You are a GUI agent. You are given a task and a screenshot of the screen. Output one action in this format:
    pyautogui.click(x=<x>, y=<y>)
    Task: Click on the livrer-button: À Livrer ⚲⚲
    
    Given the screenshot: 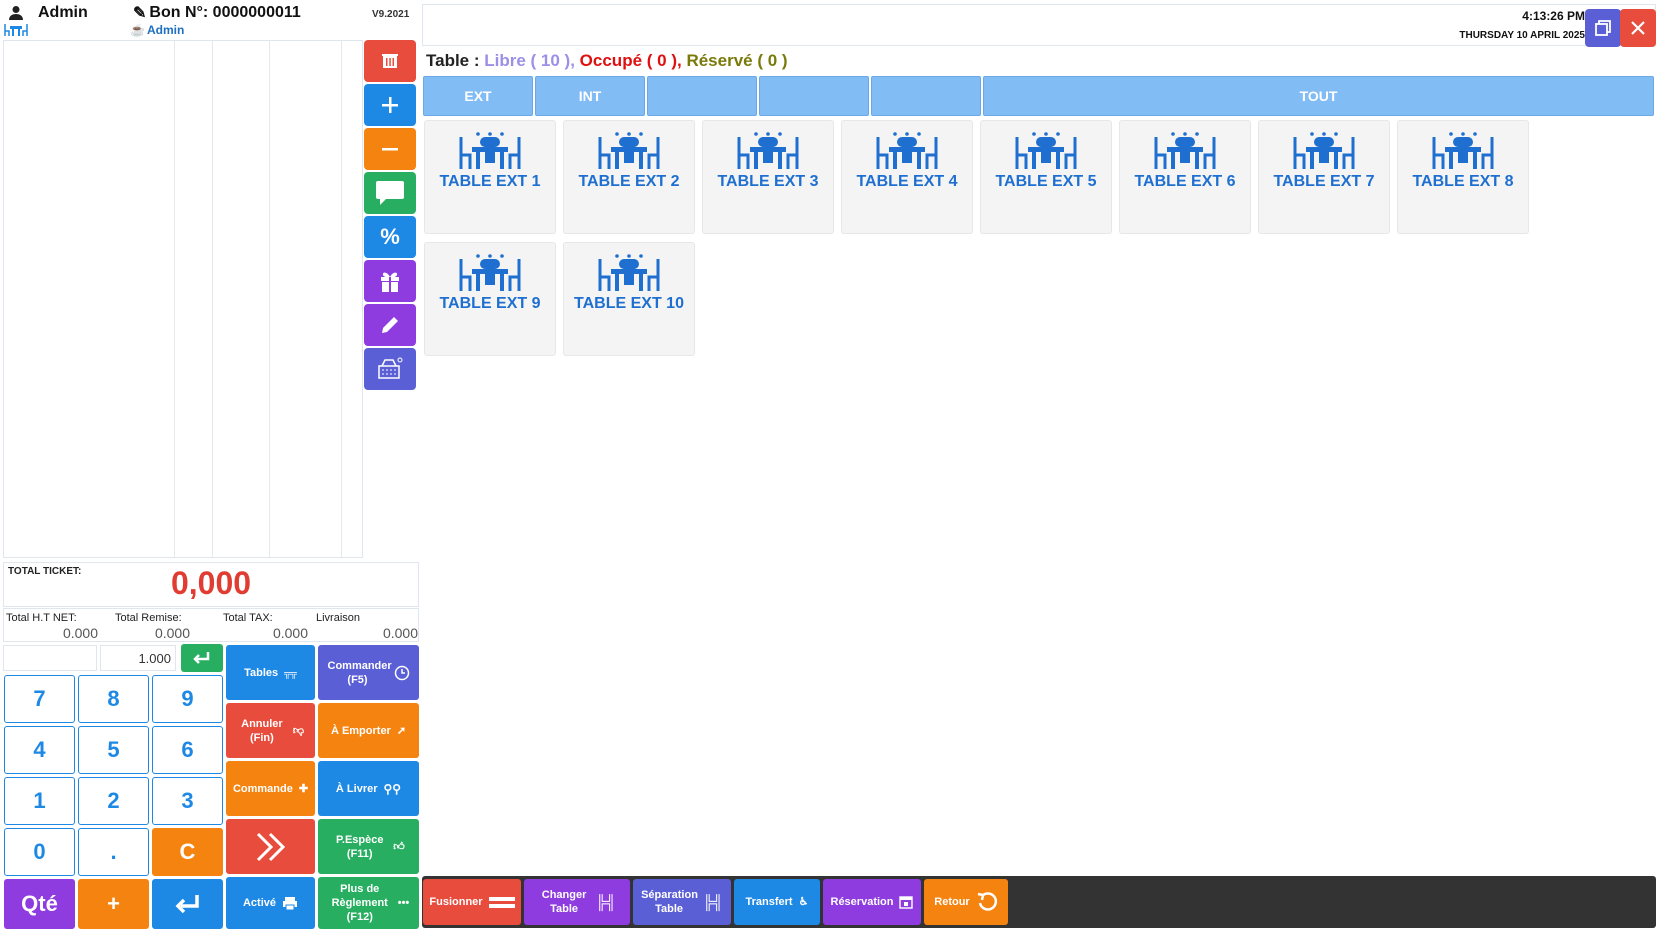 What is the action you would take?
    pyautogui.click(x=368, y=788)
    